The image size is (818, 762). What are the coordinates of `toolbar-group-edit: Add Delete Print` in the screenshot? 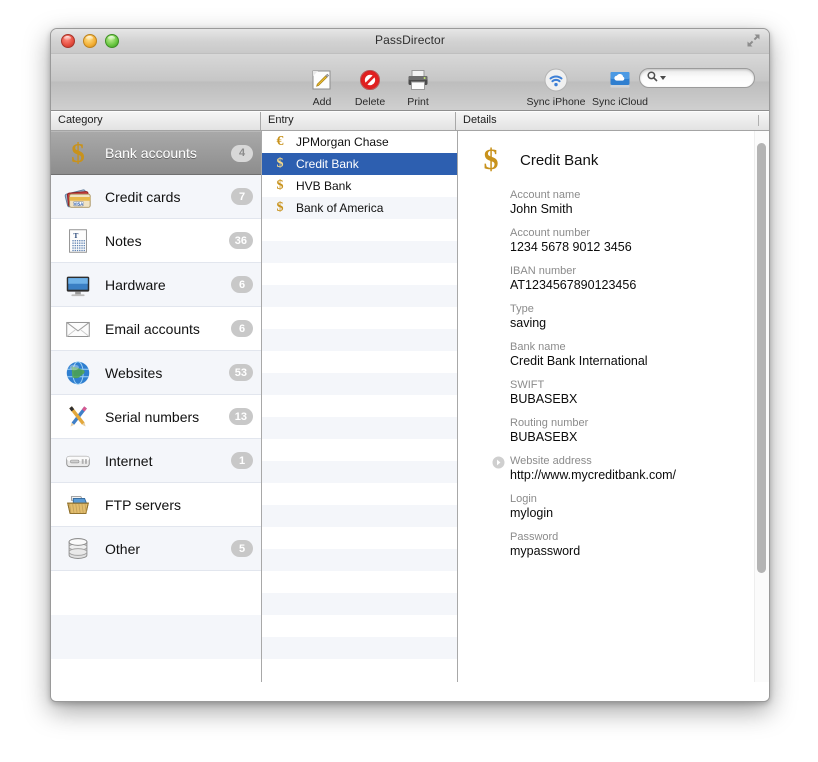 It's located at (370, 86).